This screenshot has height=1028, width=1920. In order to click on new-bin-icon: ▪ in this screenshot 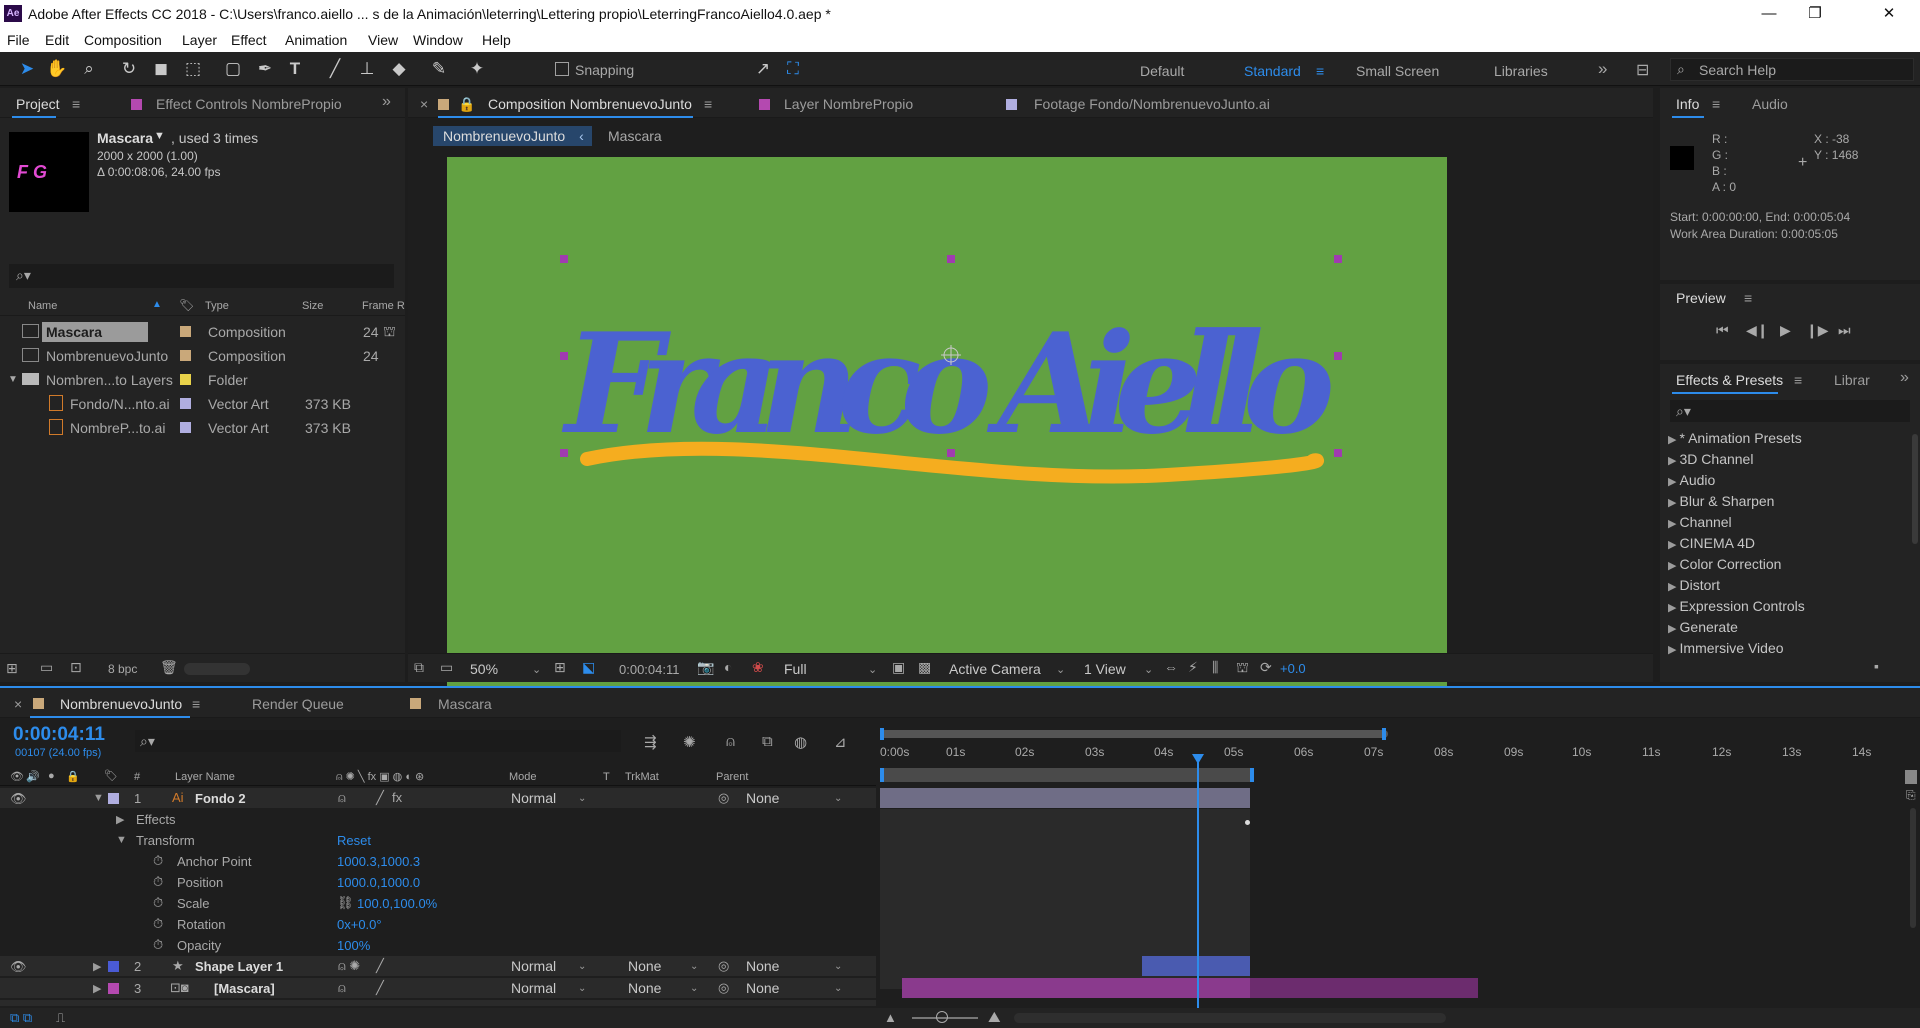, I will do `click(1876, 666)`.